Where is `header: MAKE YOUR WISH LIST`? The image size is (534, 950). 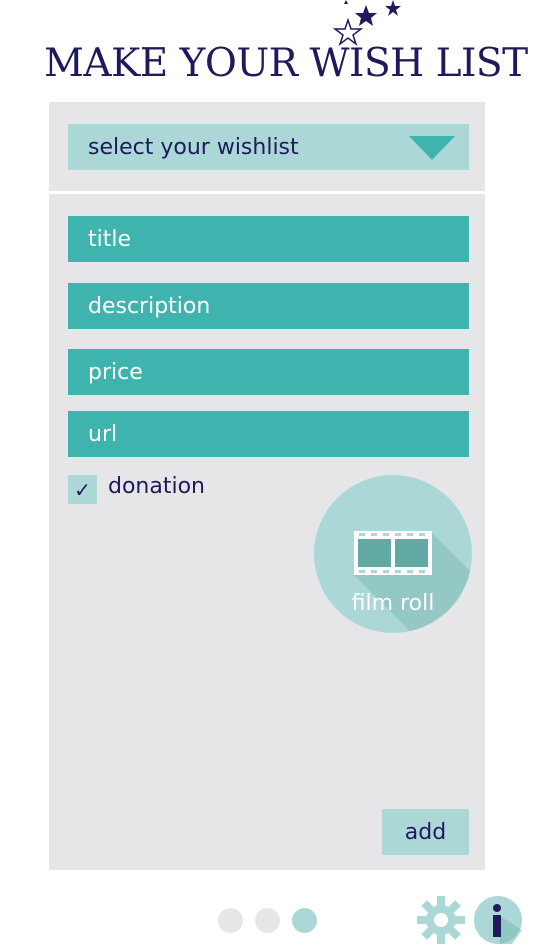 header: MAKE YOUR WISH LIST is located at coordinates (267, 50).